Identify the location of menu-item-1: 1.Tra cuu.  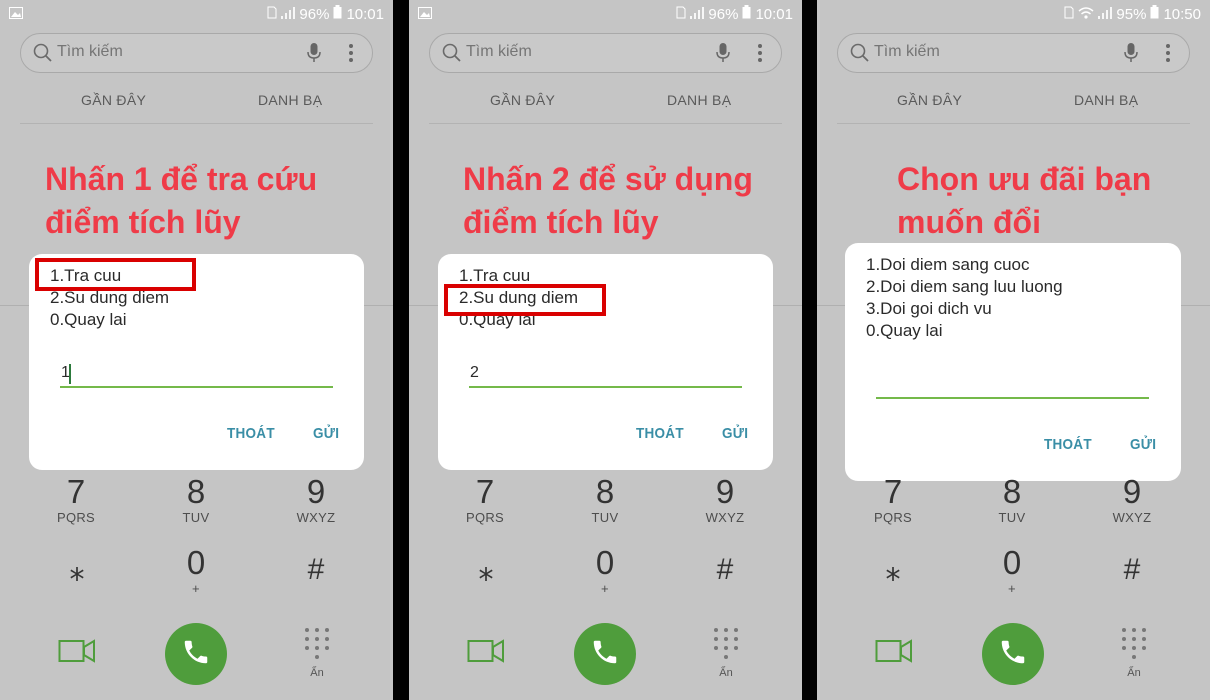
(495, 275).